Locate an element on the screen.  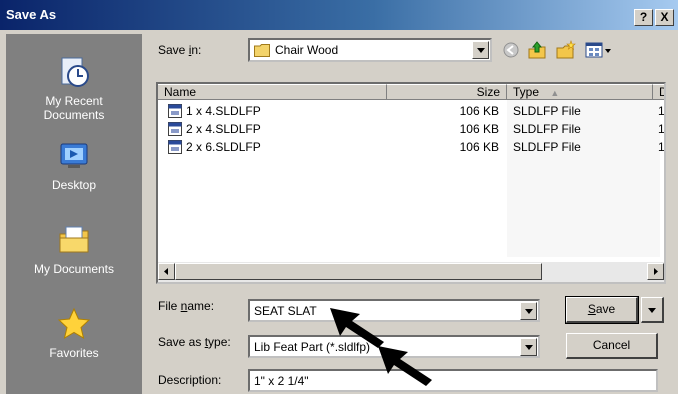
horizontal-scrollbar is located at coordinates (411, 272).